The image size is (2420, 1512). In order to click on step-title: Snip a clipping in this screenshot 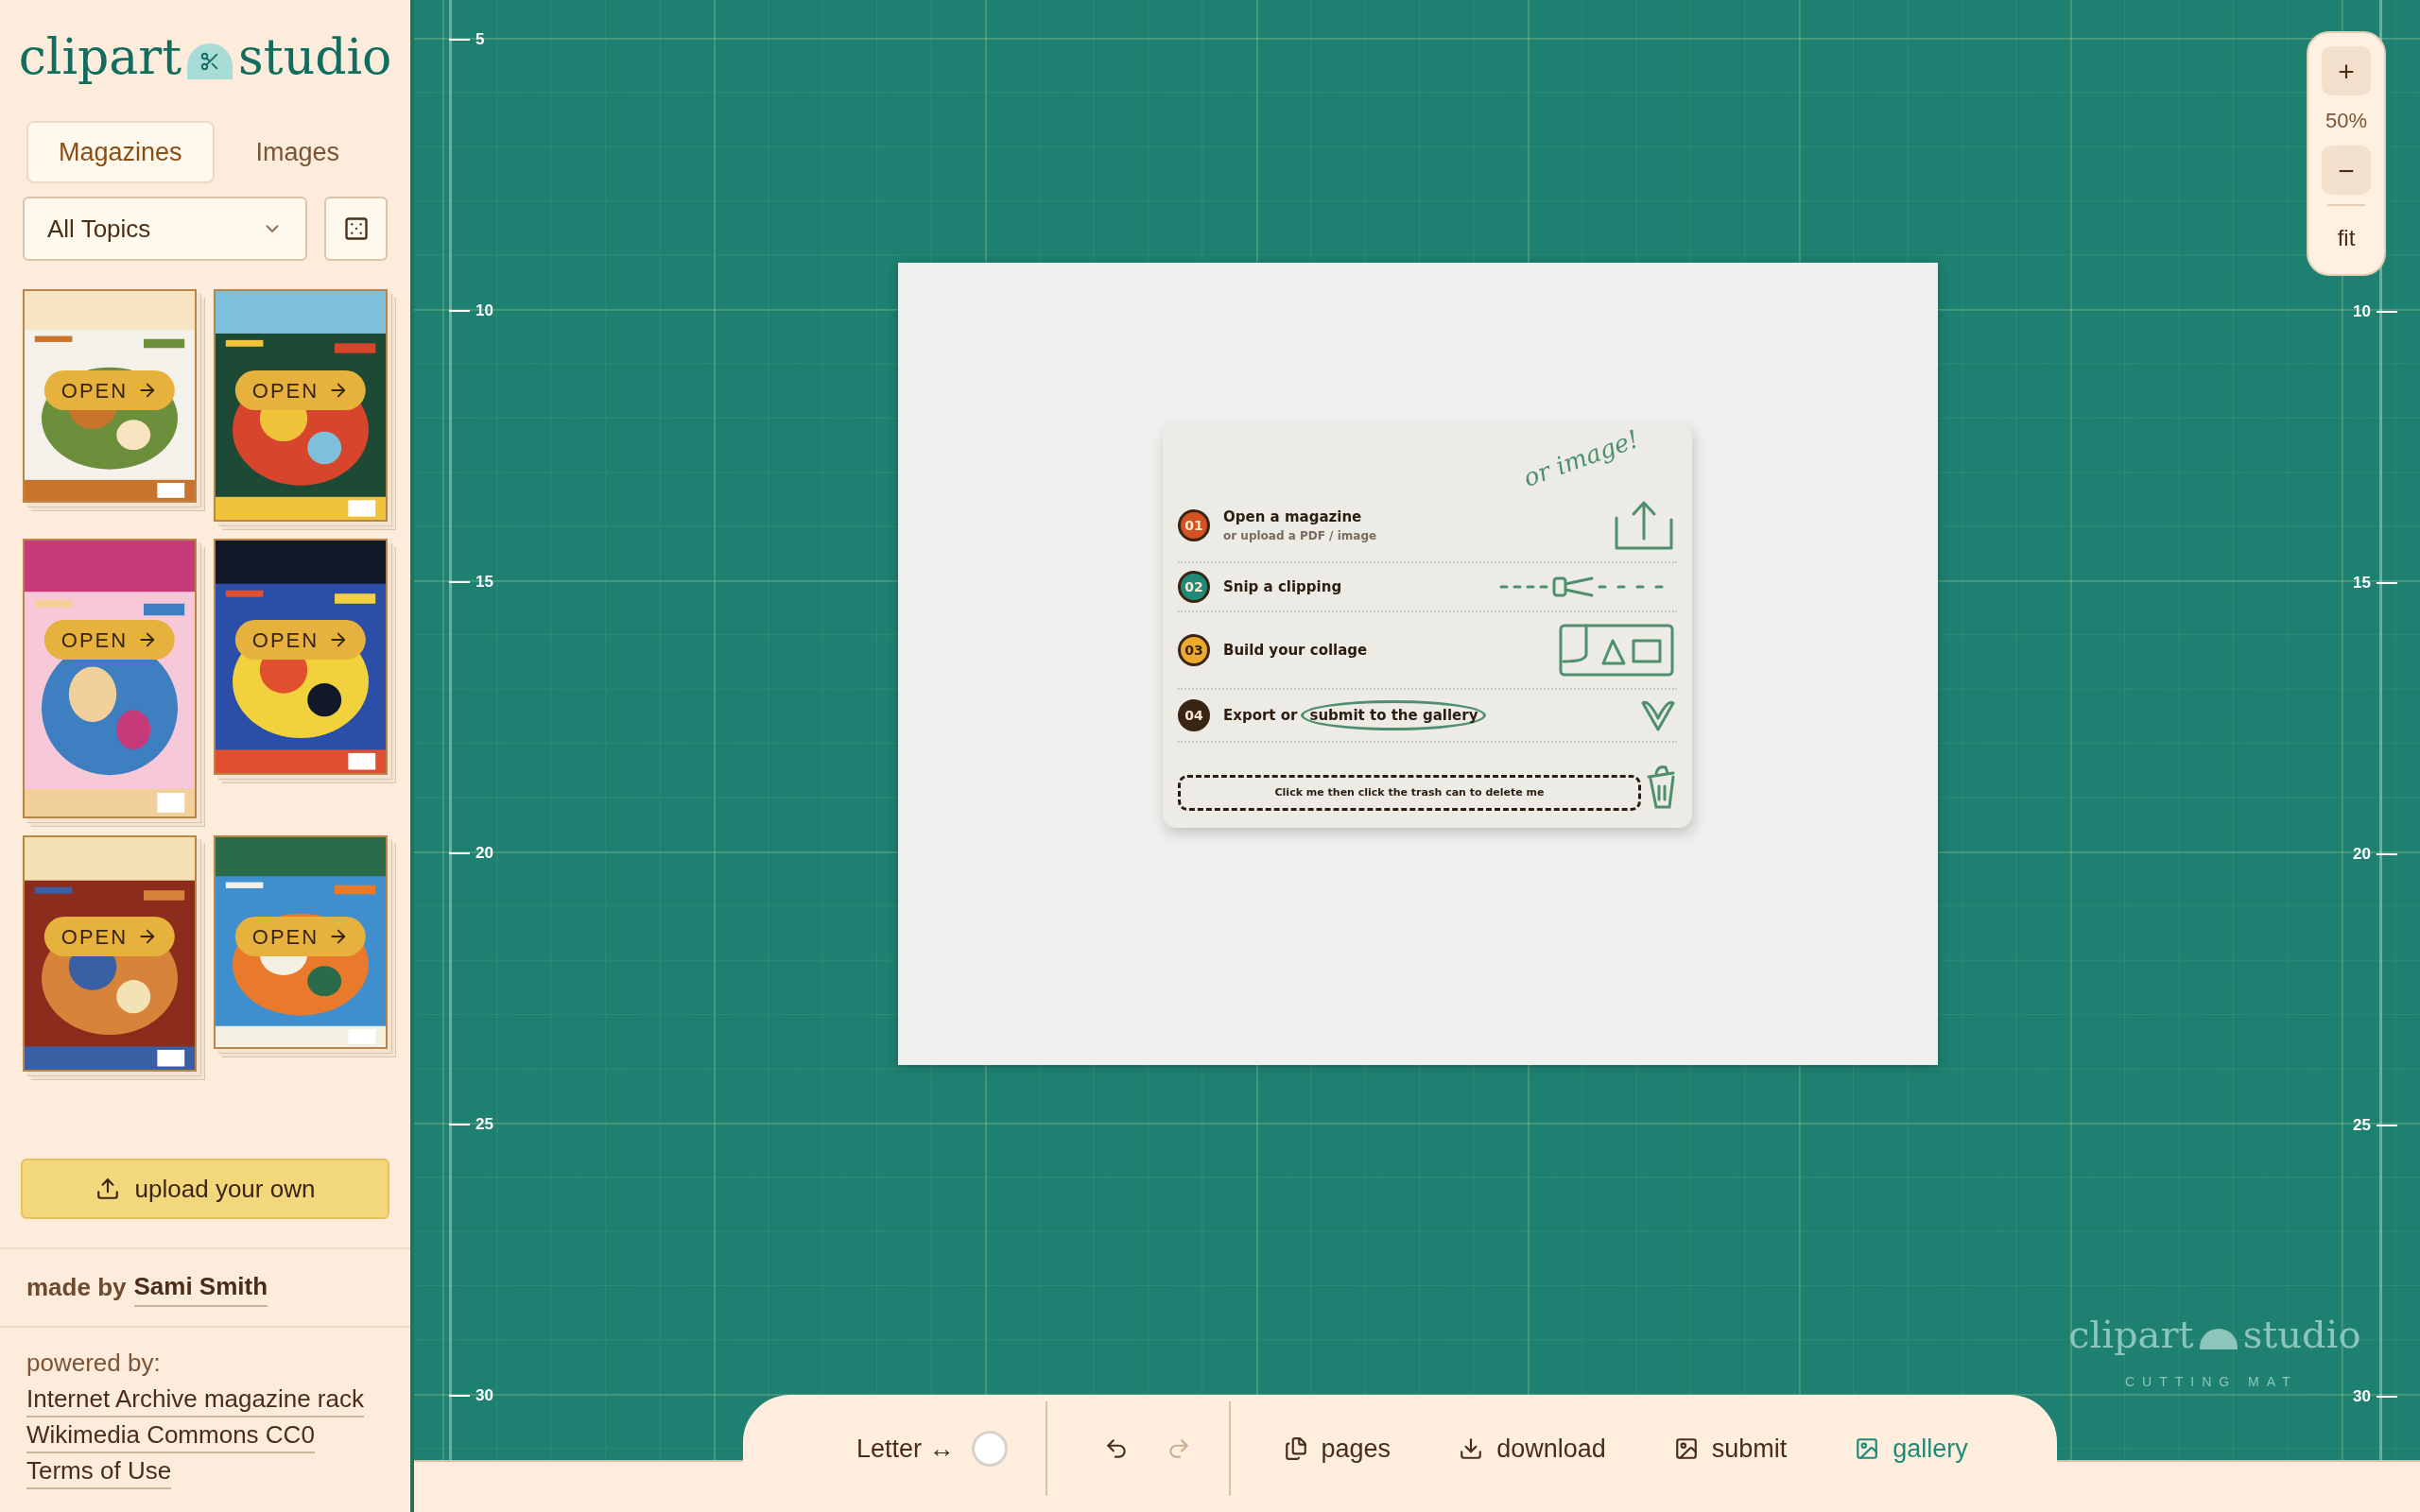, I will do `click(1282, 586)`.